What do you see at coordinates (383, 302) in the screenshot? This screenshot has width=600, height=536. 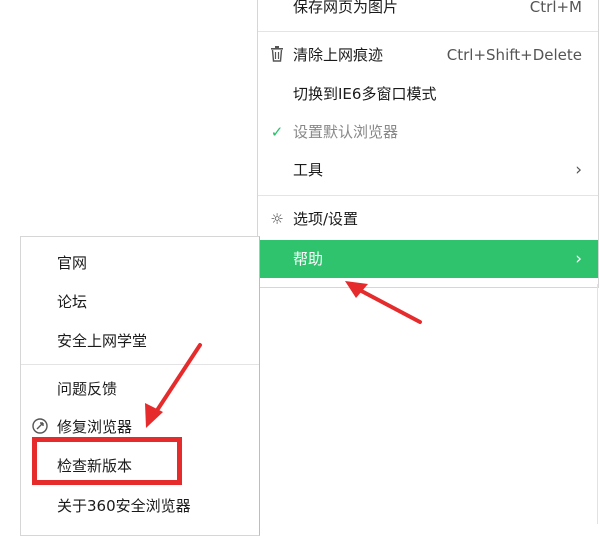 I see `annotation-arrow-help` at bounding box center [383, 302].